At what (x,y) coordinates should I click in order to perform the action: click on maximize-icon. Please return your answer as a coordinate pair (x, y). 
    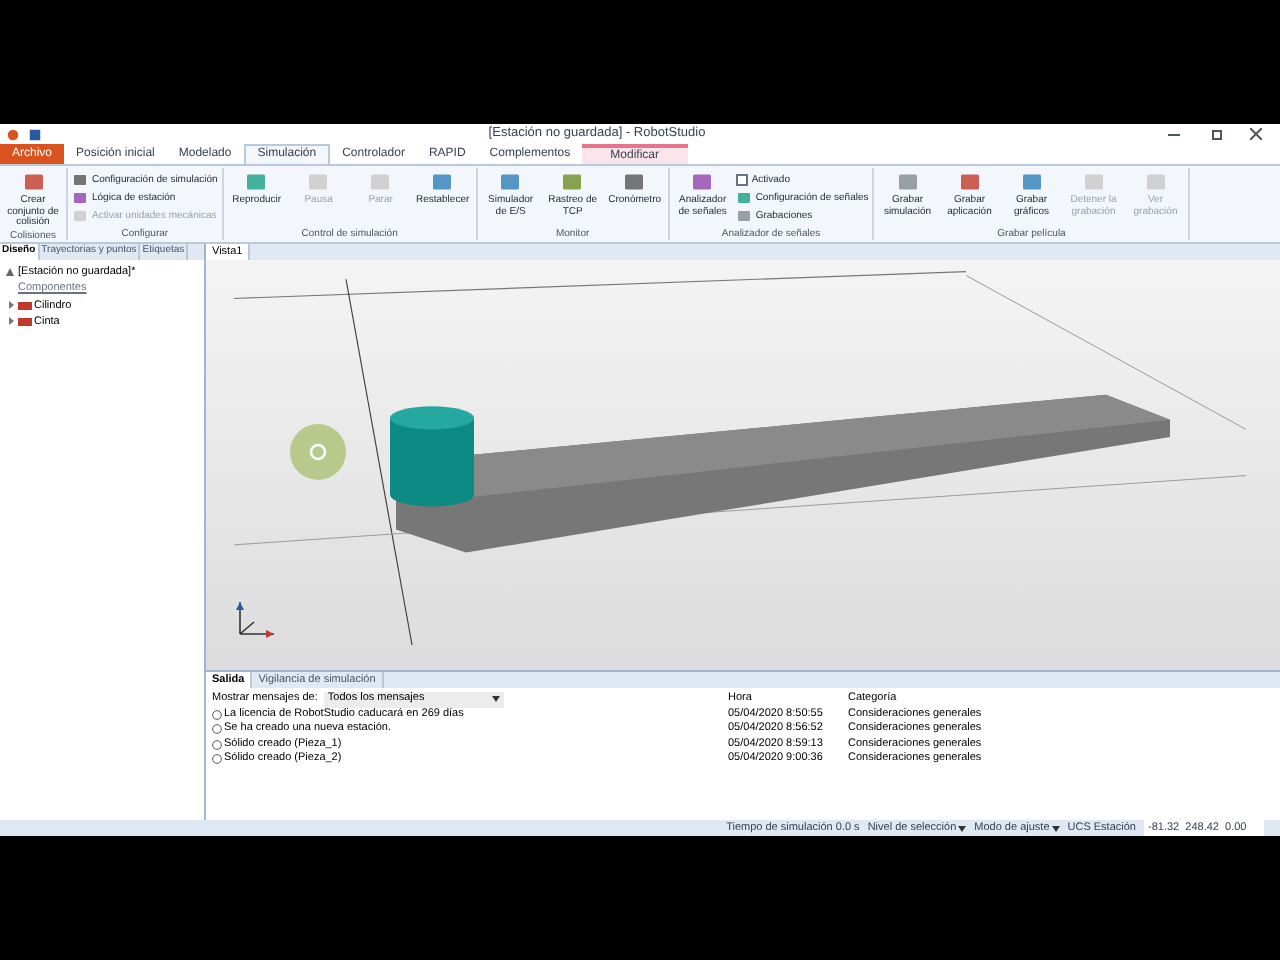
    Looking at the image, I should click on (1217, 134).